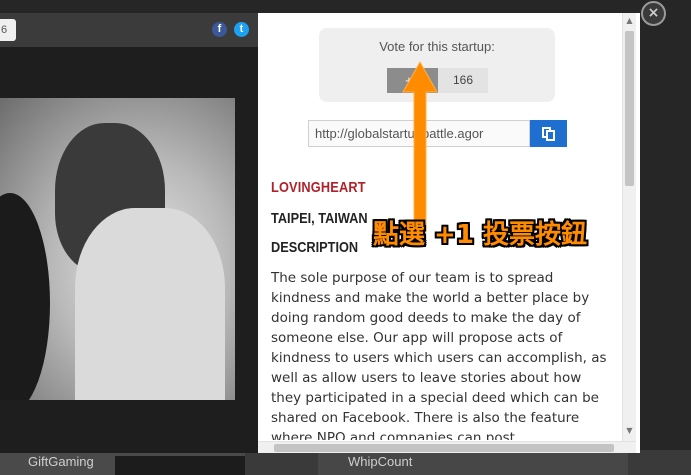 The image size is (691, 475). What do you see at coordinates (8, 30) in the screenshot?
I see `share-count-badge: 6` at bounding box center [8, 30].